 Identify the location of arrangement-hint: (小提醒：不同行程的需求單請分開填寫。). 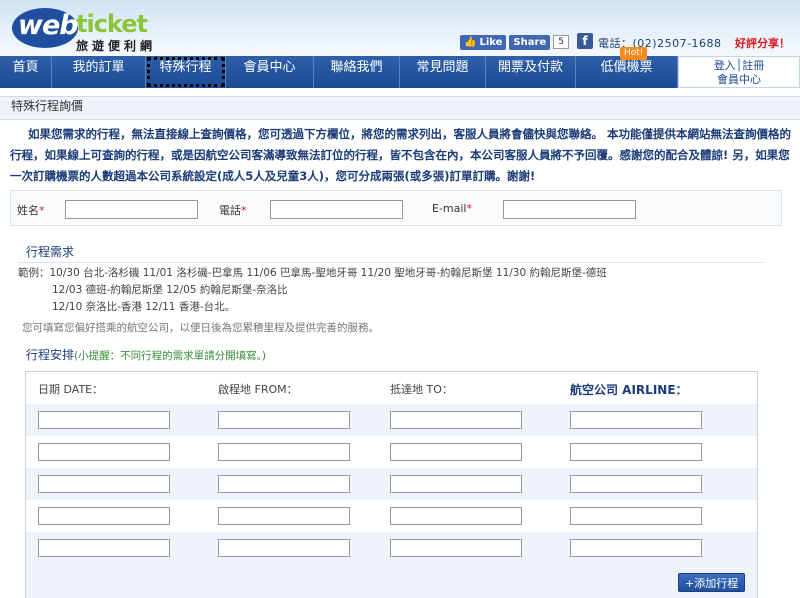
(170, 356).